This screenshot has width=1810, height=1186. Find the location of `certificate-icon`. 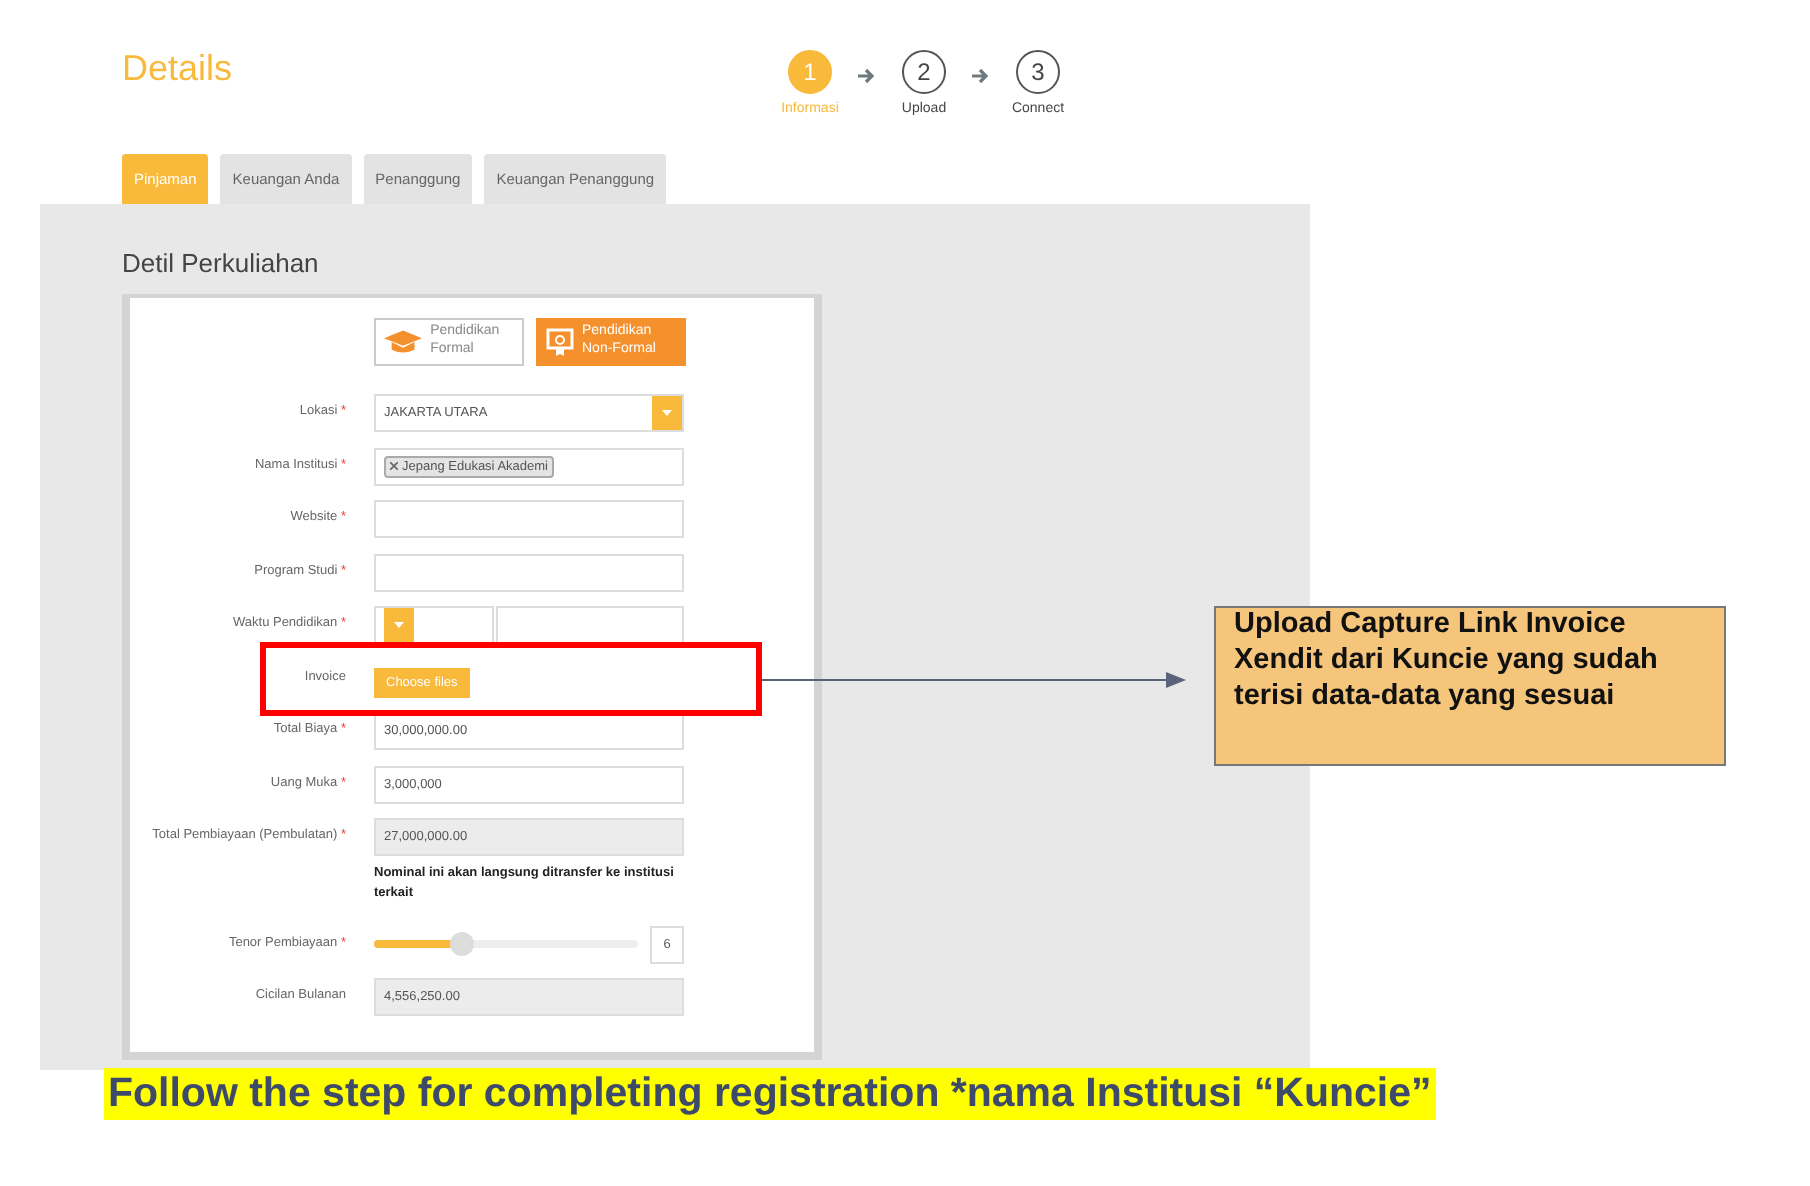

certificate-icon is located at coordinates (560, 342).